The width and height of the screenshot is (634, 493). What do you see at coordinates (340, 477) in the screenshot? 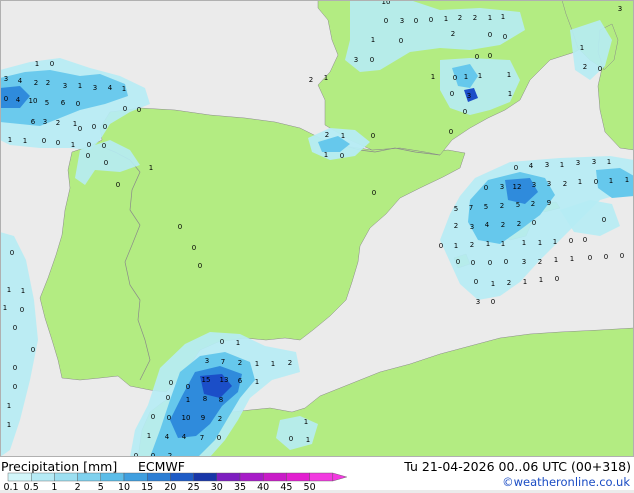
I see `legend-arrow` at bounding box center [340, 477].